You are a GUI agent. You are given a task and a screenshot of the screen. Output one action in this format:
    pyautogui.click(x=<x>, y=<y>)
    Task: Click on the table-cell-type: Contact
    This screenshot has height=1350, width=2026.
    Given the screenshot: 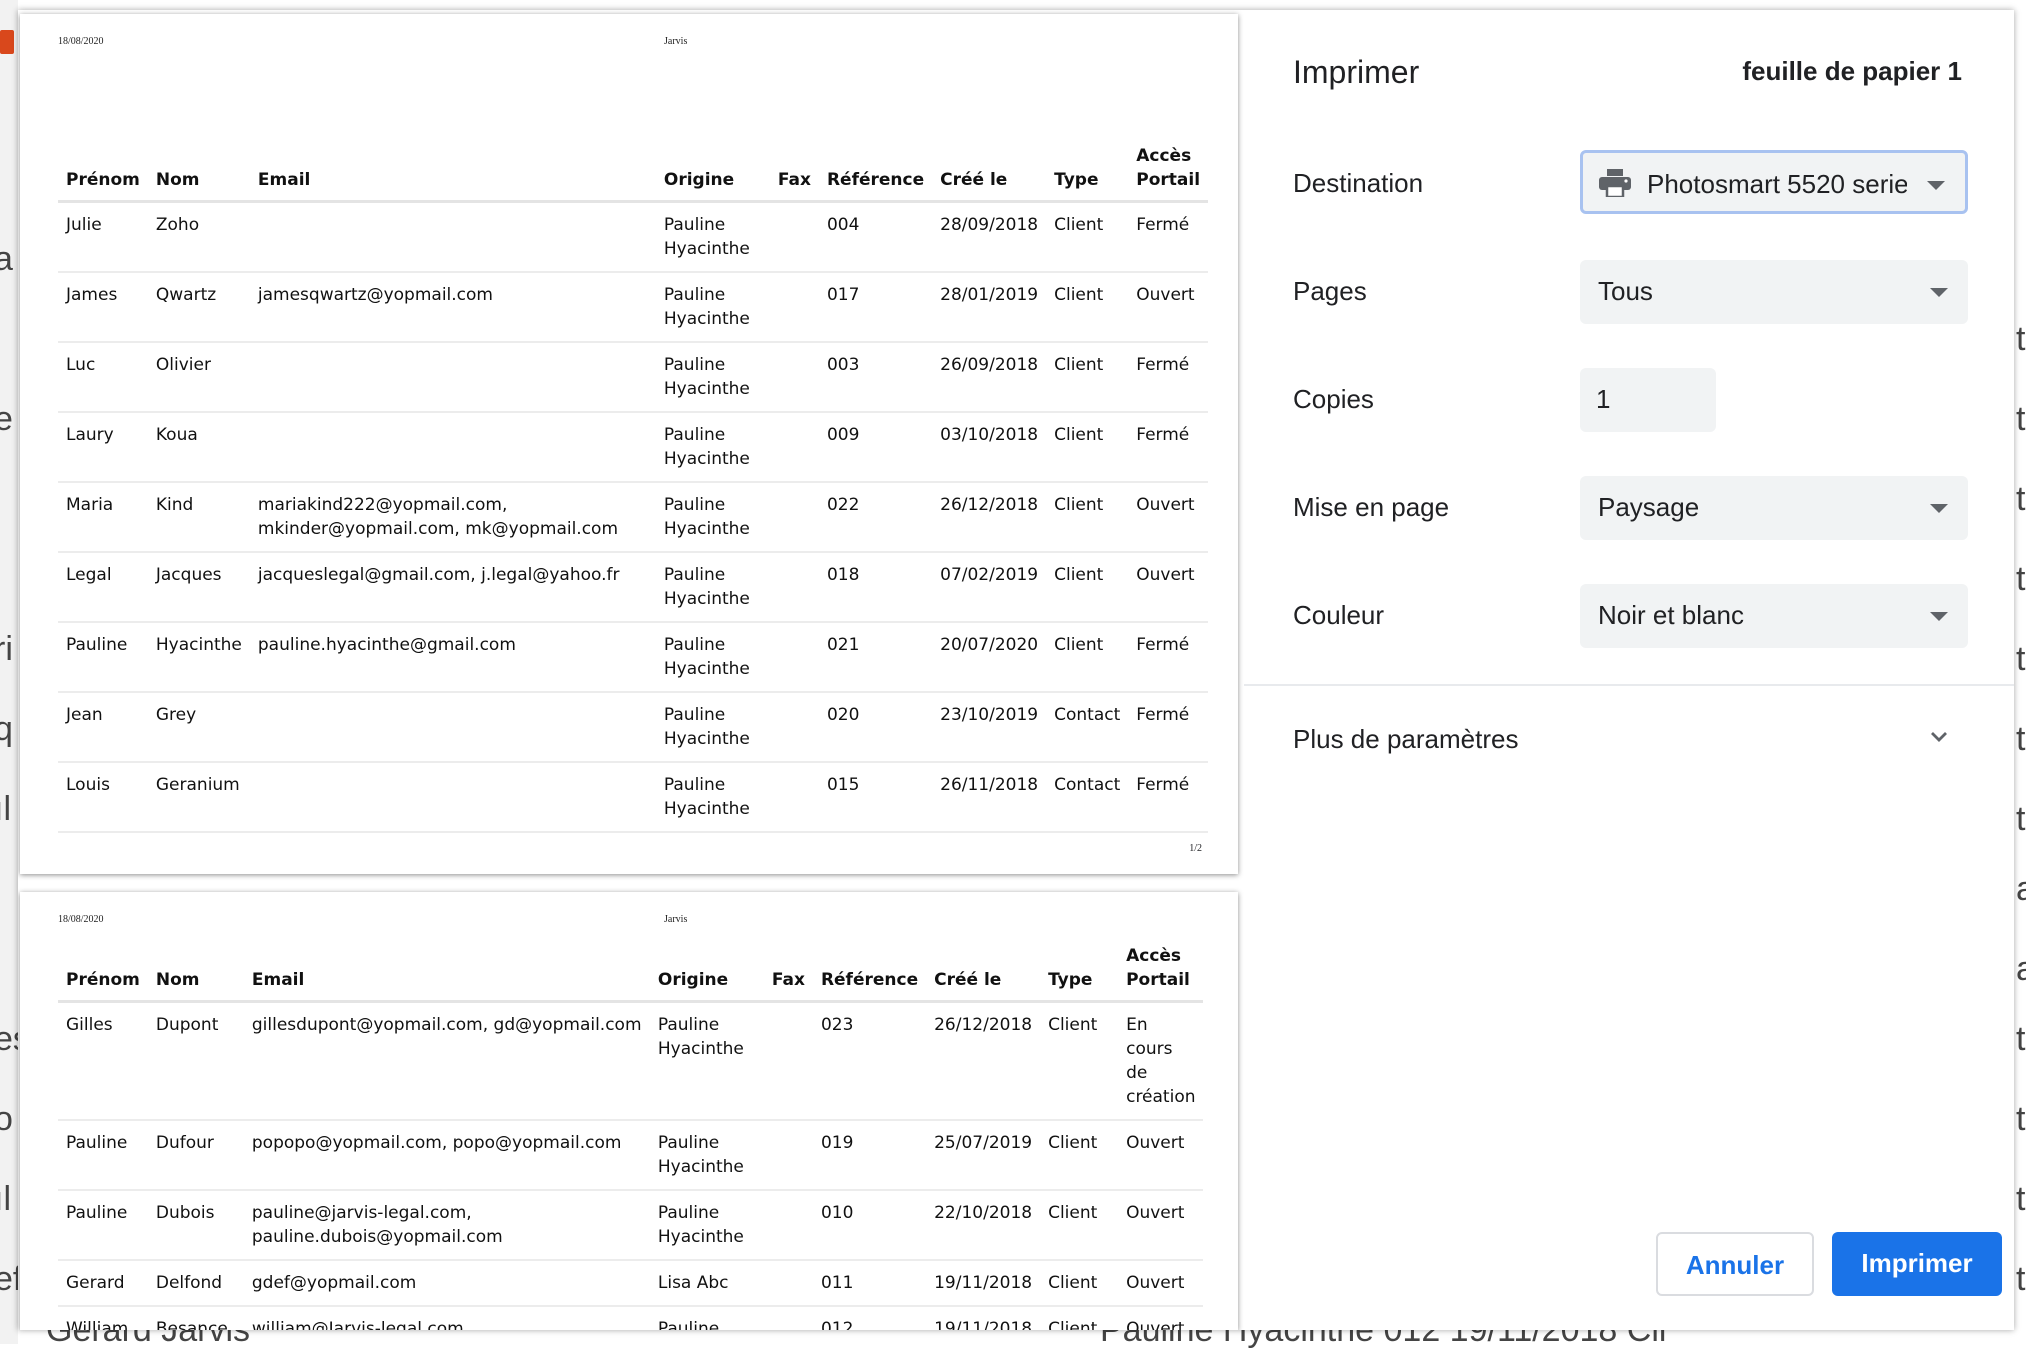 What is the action you would take?
    pyautogui.click(x=1087, y=797)
    